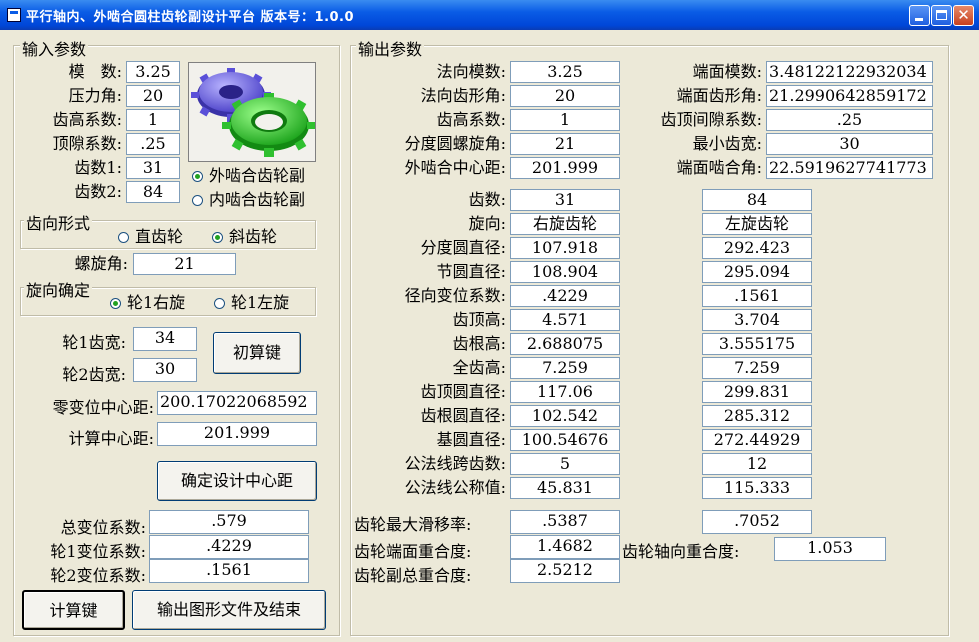 The image size is (979, 642). What do you see at coordinates (237, 481) in the screenshot?
I see `confirm-center-button: 确定设计中心距` at bounding box center [237, 481].